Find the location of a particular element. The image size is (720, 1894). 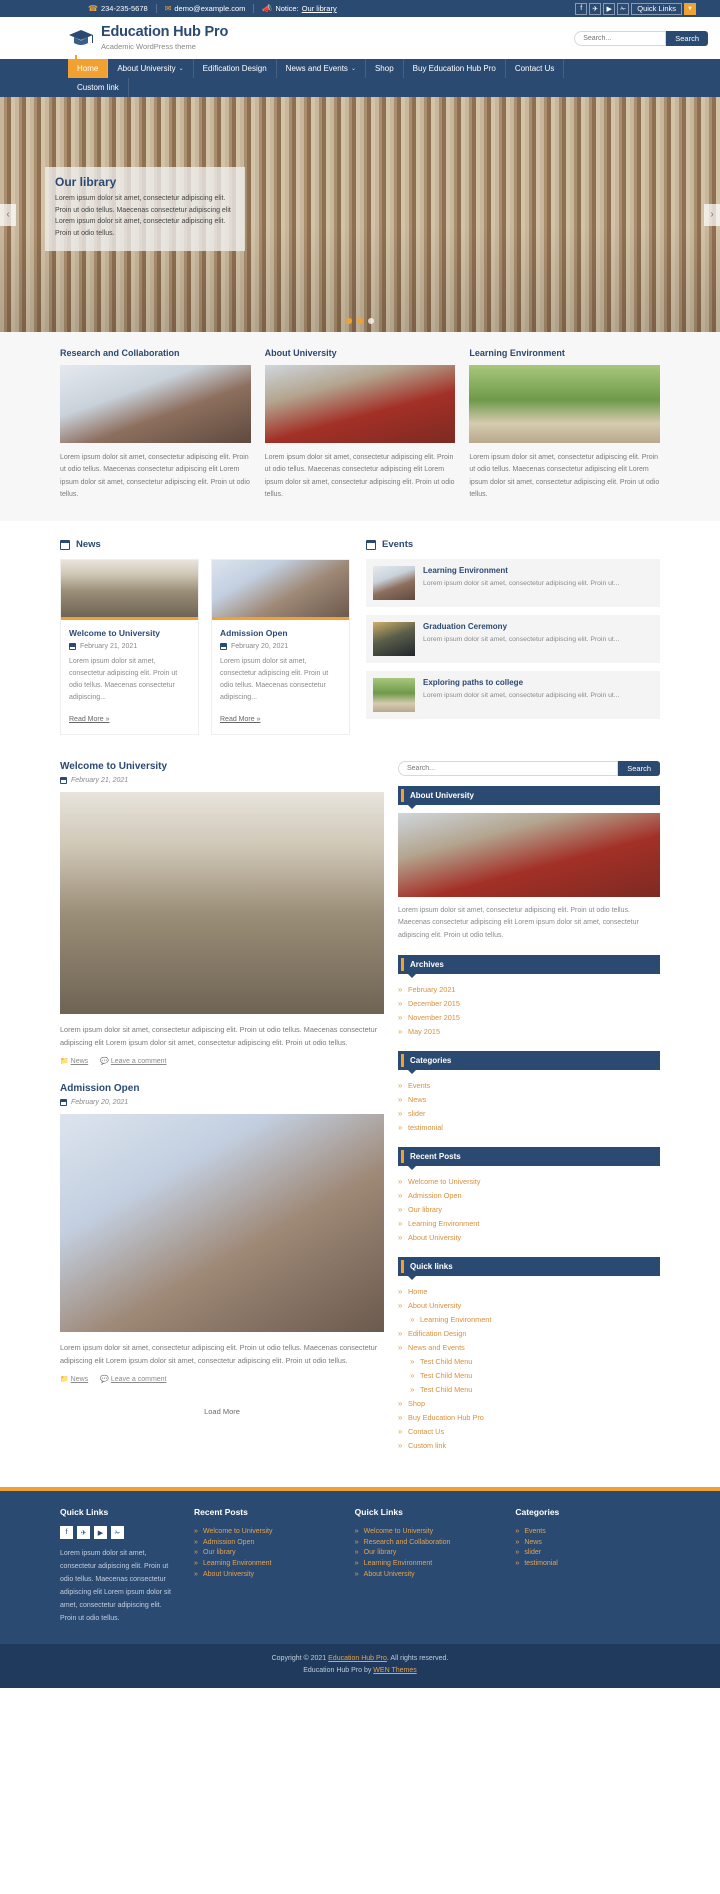

nav-item-buy-education-hub-pro: Buy Education Hub Pro is located at coordinates (455, 68).